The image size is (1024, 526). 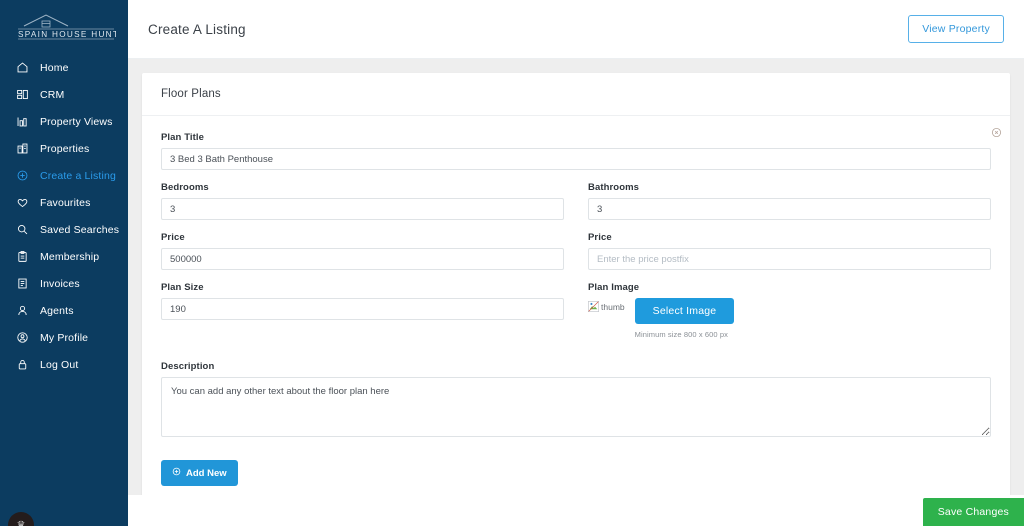 I want to click on close-circle-icon, so click(x=996, y=132).